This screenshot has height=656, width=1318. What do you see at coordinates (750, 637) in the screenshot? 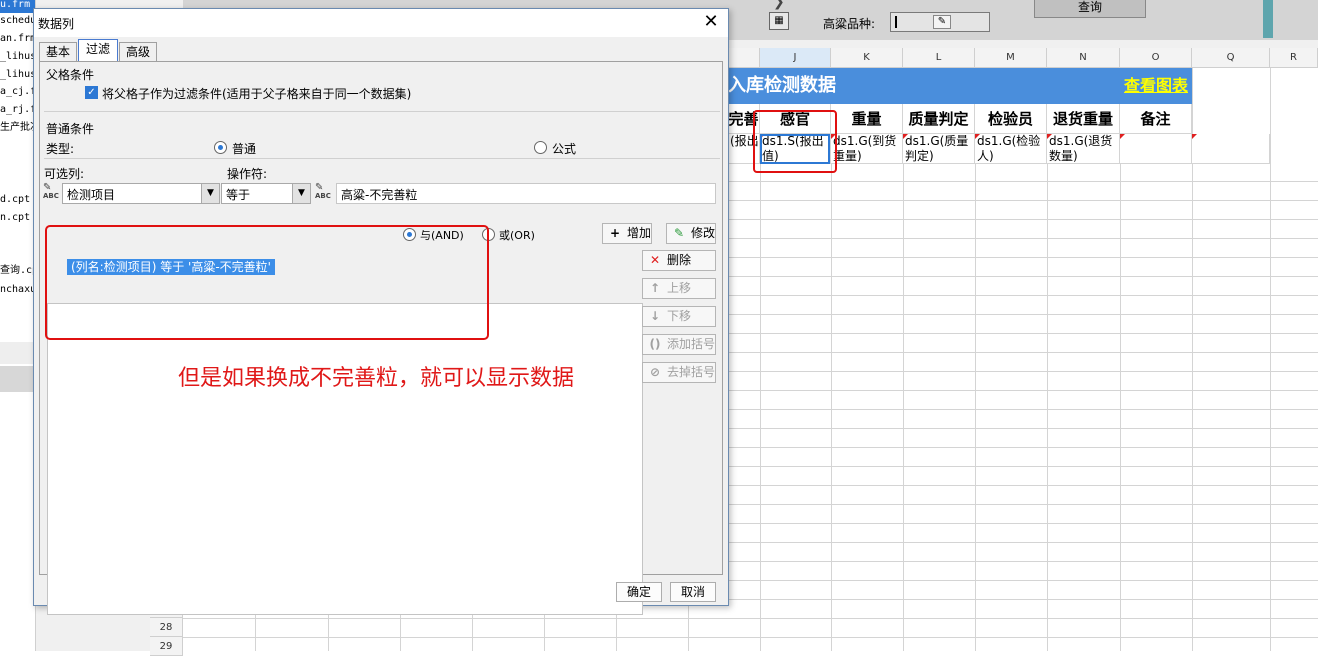
I see `grid-line` at bounding box center [750, 637].